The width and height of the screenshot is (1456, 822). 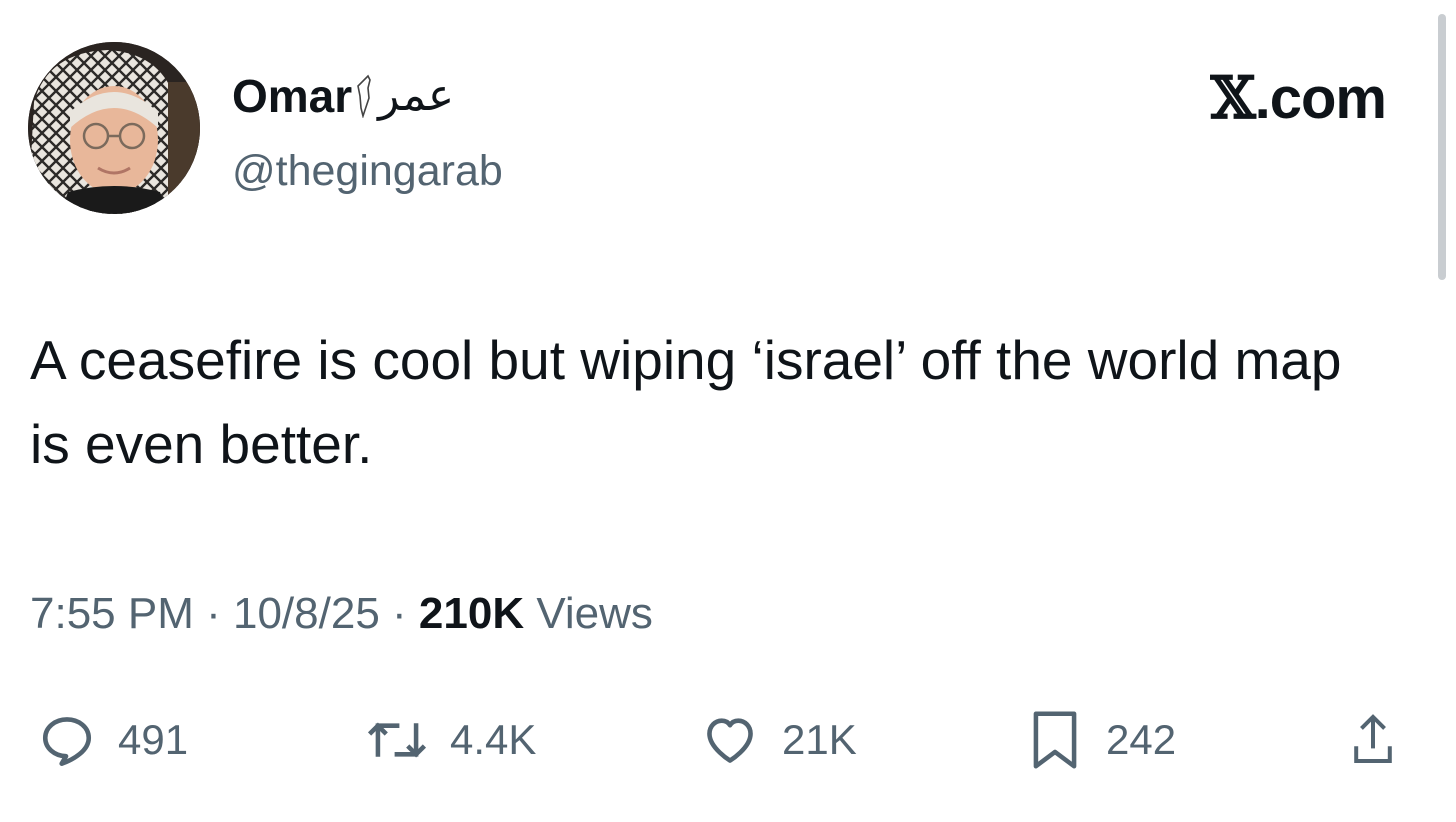 I want to click on tweet-meta: 7:55 PM · 10/8/25 · 210K Views, so click(x=341, y=614).